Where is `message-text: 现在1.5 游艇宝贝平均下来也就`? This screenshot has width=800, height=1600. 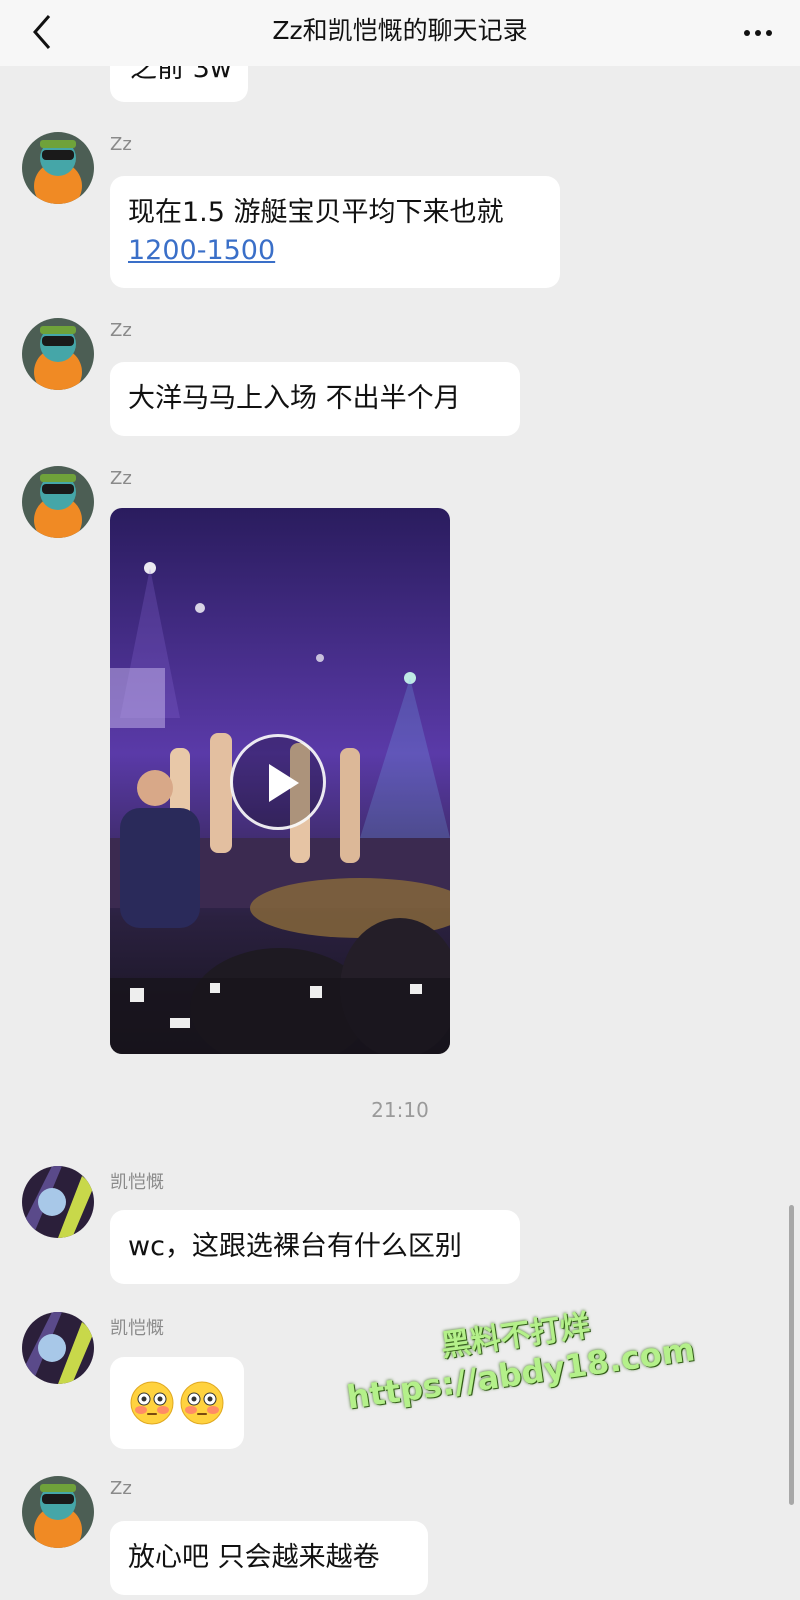
message-text: 现在1.5 游艇宝贝平均下来也就 is located at coordinates (316, 212).